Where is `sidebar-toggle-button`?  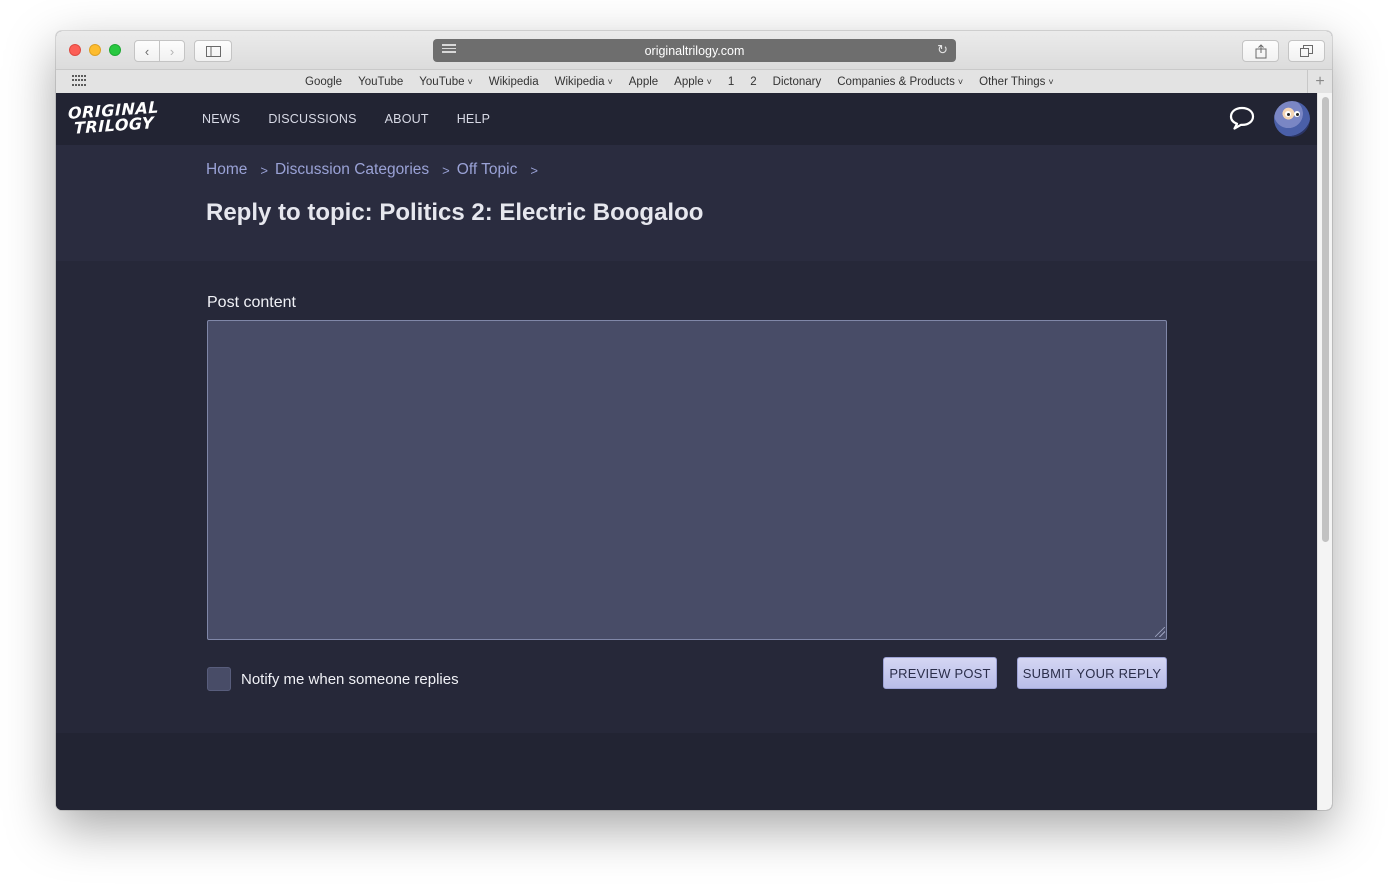 sidebar-toggle-button is located at coordinates (213, 51).